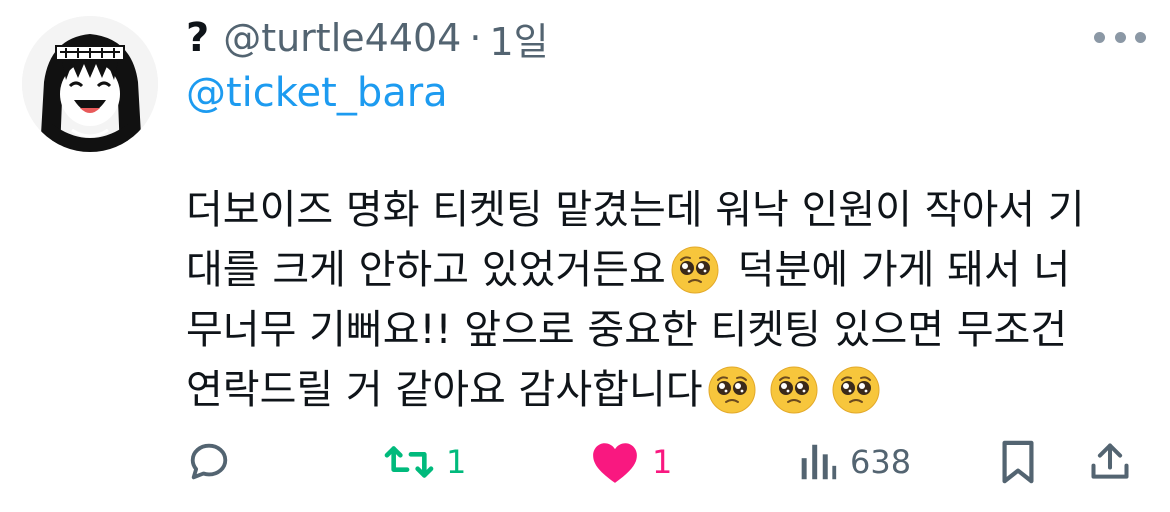 The width and height of the screenshot is (1170, 512). What do you see at coordinates (342, 38) in the screenshot?
I see `user-handle: @turtle4404` at bounding box center [342, 38].